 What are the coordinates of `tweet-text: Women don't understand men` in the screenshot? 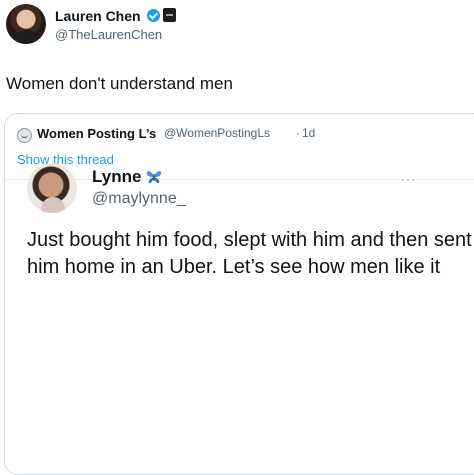 It's located at (119, 83).